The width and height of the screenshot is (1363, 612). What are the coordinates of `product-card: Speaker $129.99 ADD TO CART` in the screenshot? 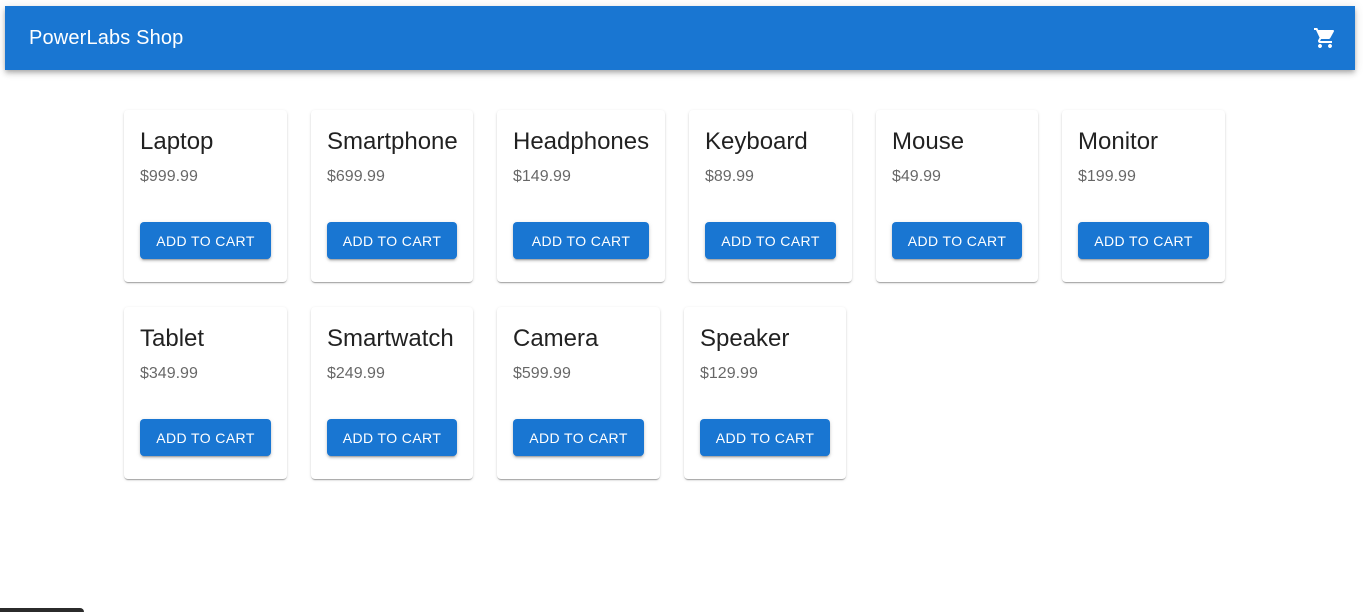 It's located at (765, 393).